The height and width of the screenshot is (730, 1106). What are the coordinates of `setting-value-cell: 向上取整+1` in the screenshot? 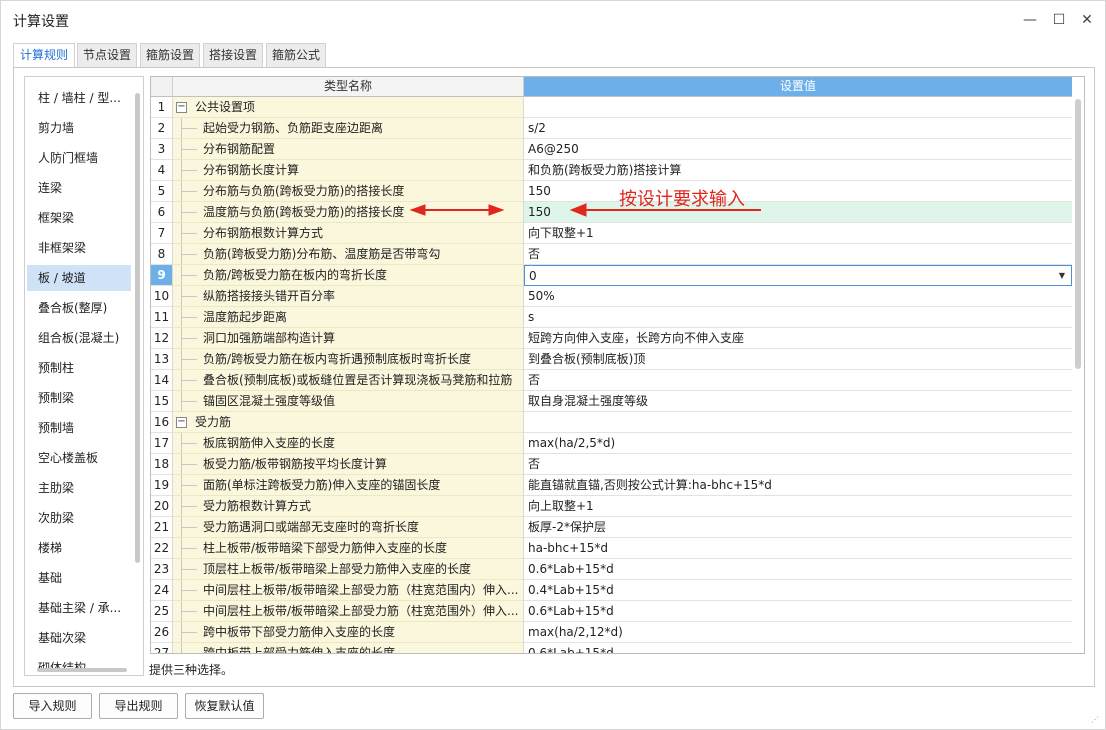 It's located at (798, 506).